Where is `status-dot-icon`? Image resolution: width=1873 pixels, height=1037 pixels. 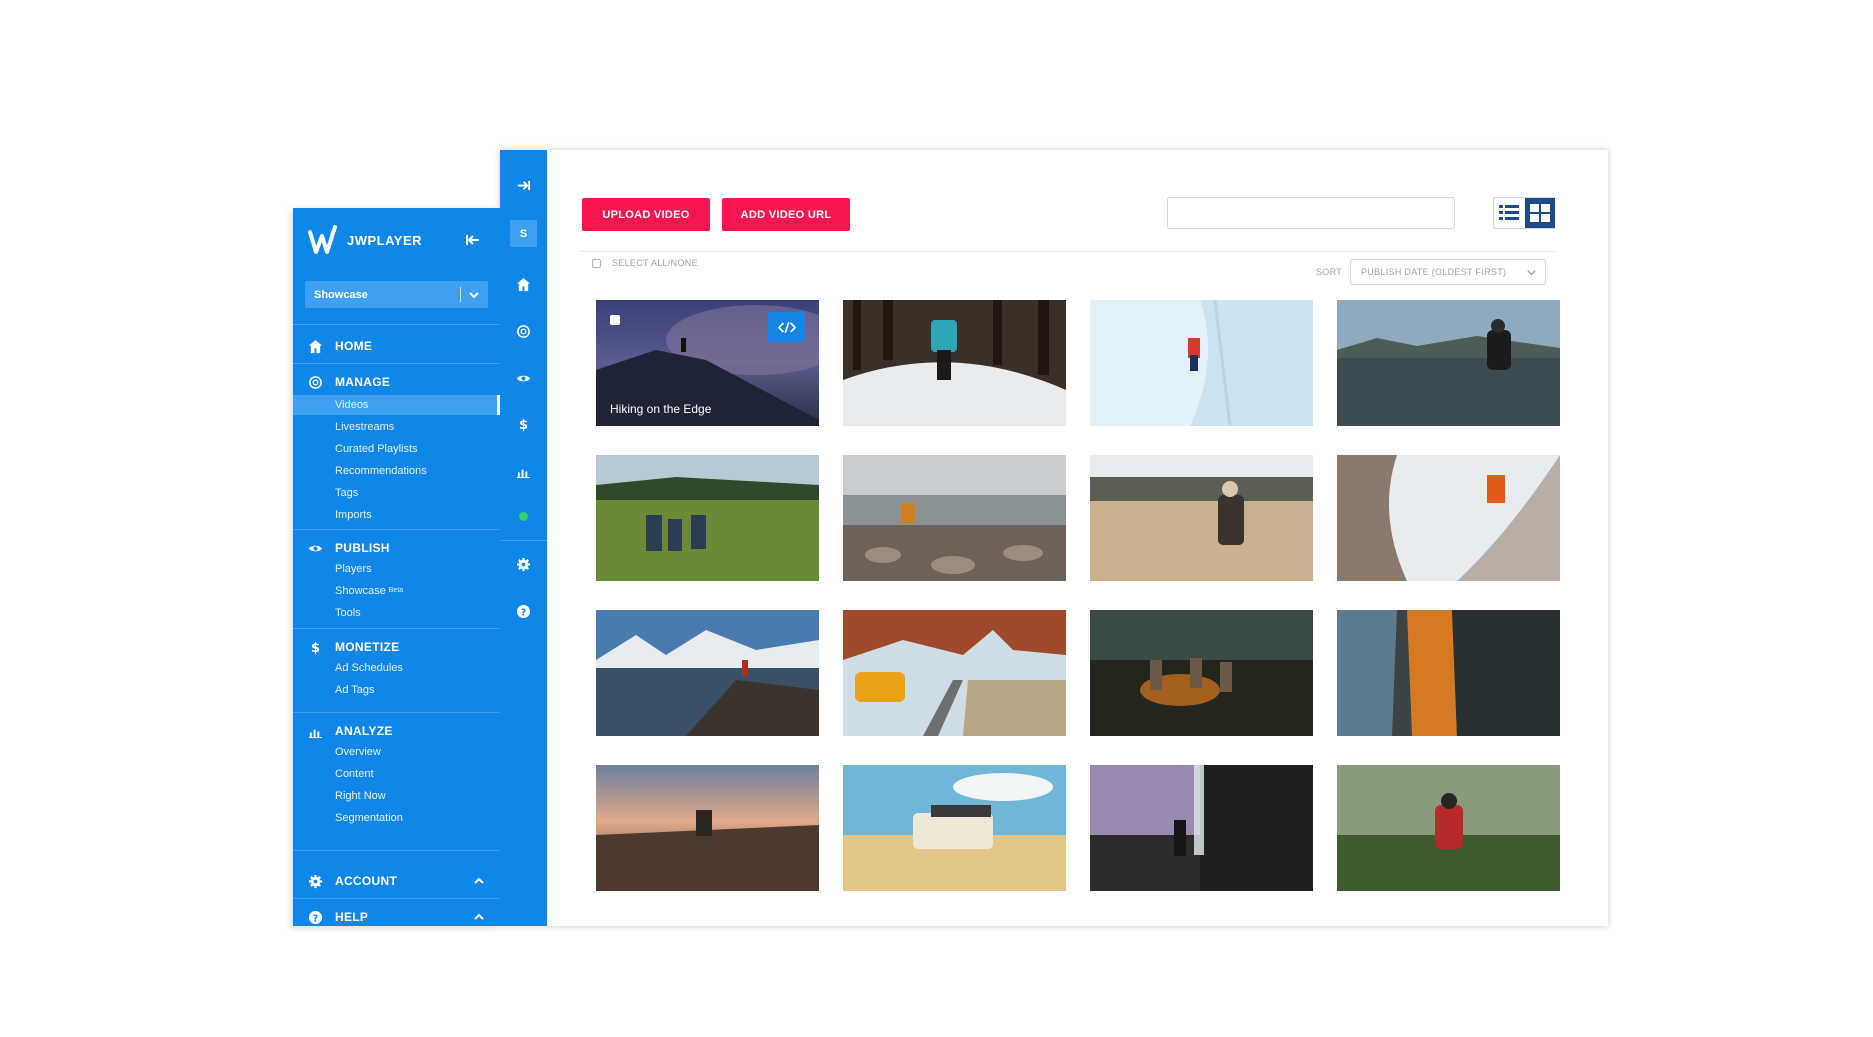
status-dot-icon is located at coordinates (523, 516).